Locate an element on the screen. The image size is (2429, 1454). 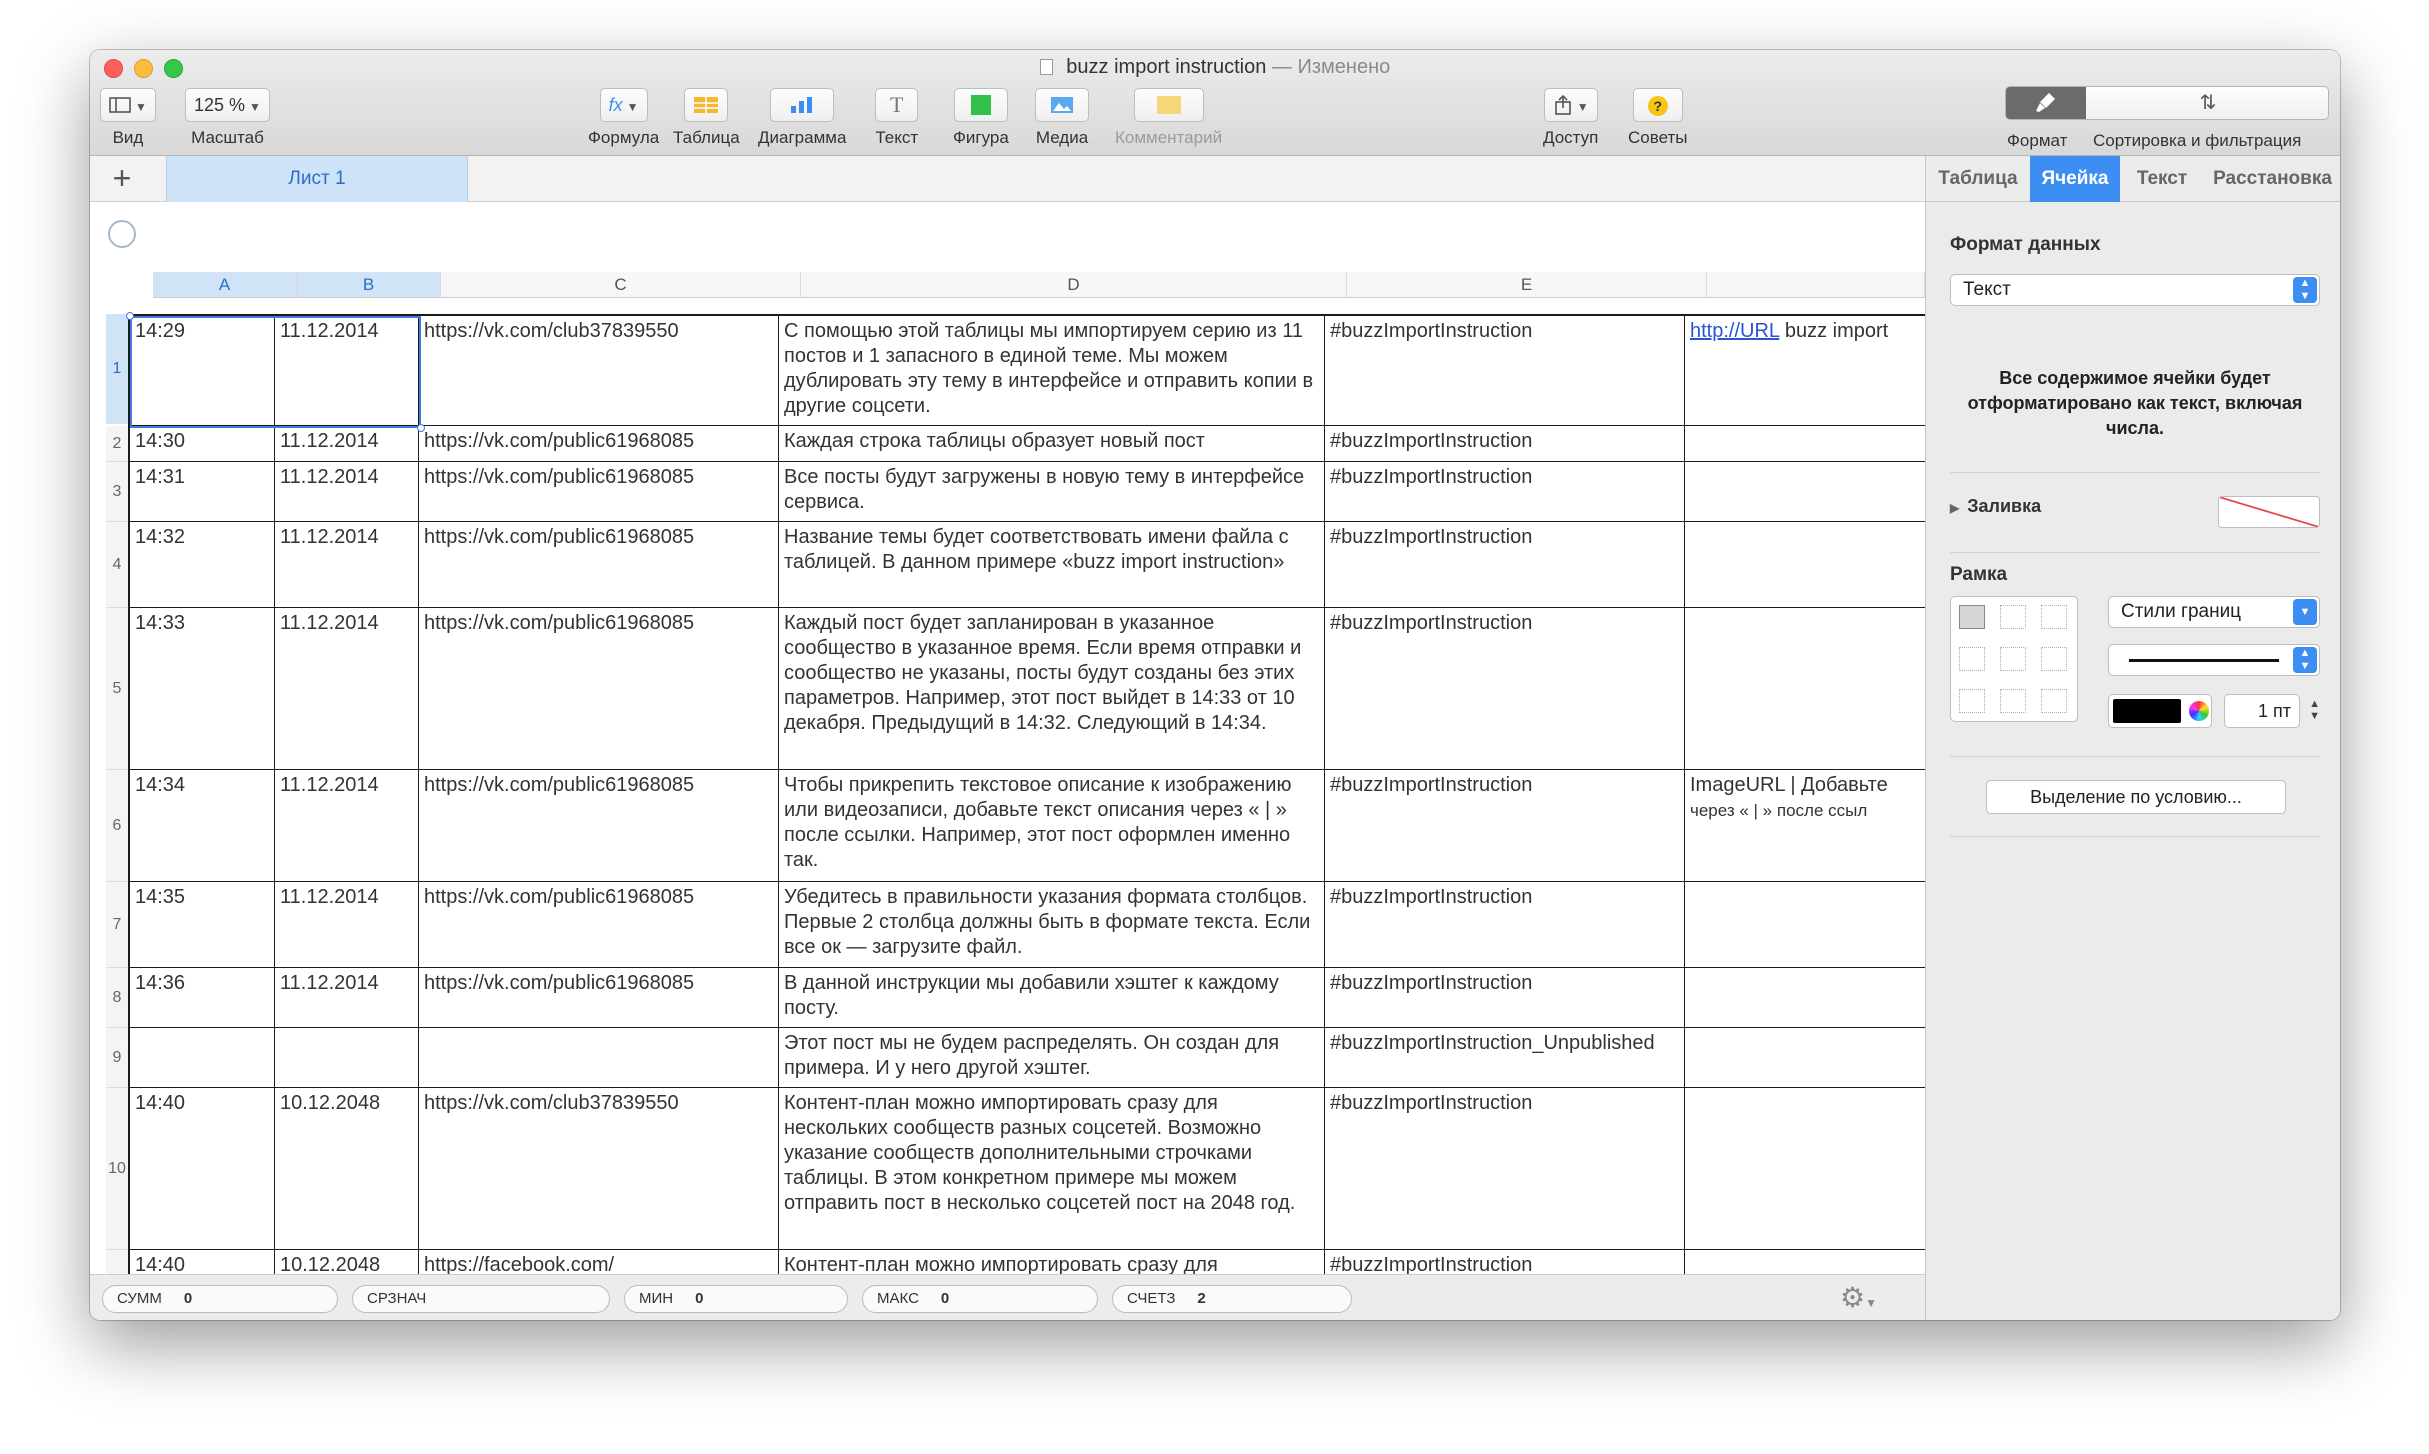
table-cell: https://facebook.com/ 843045132394139 is located at coordinates (599, 1262).